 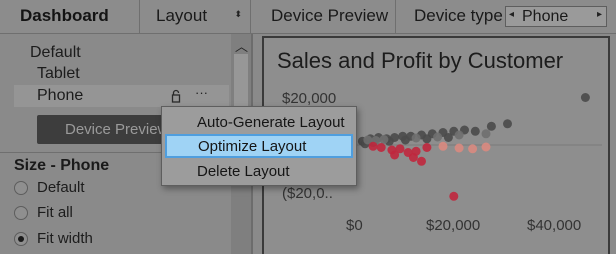 I want to click on menu-item-auto-generate-layout: Auto-Generate Layout, so click(x=259, y=122).